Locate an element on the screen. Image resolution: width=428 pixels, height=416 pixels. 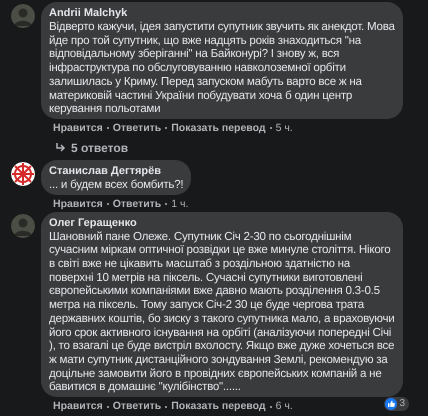
thumbs-up-icon is located at coordinates (391, 404).